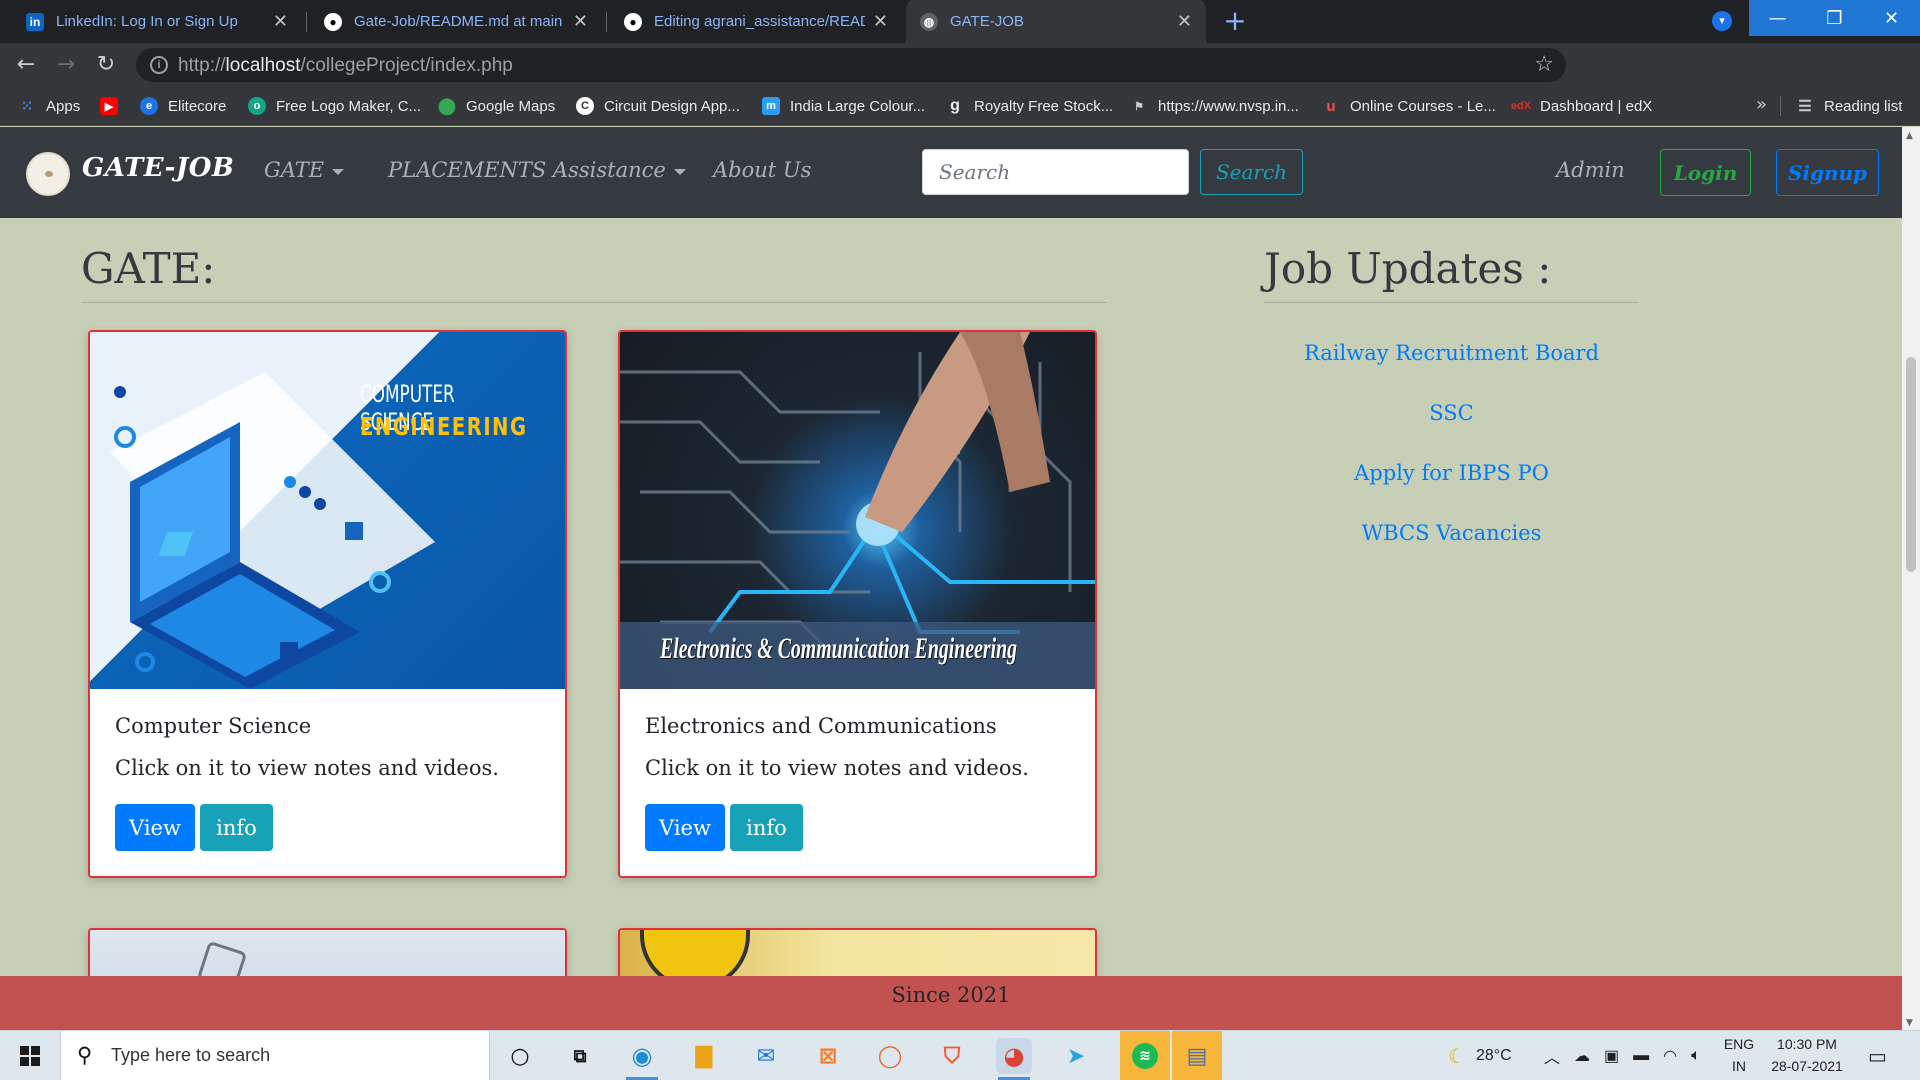  Describe the element at coordinates (828, 1056) in the screenshot. I see `xampp-icon: ⊠` at that location.